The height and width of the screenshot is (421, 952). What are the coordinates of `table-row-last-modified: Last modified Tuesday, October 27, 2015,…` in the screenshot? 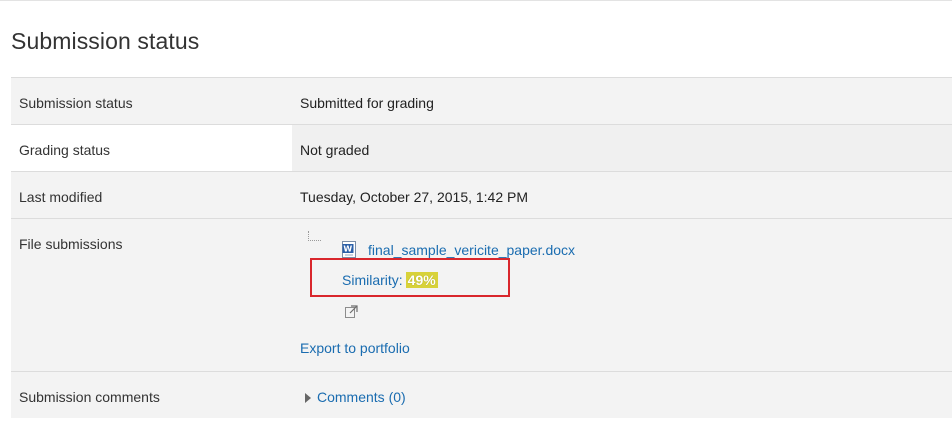 It's located at (481, 195).